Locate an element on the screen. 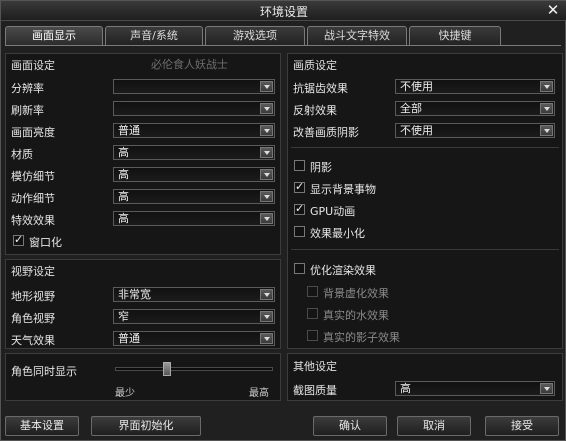 This screenshot has width=566, height=441. effects-value: 高 is located at coordinates (123, 218).